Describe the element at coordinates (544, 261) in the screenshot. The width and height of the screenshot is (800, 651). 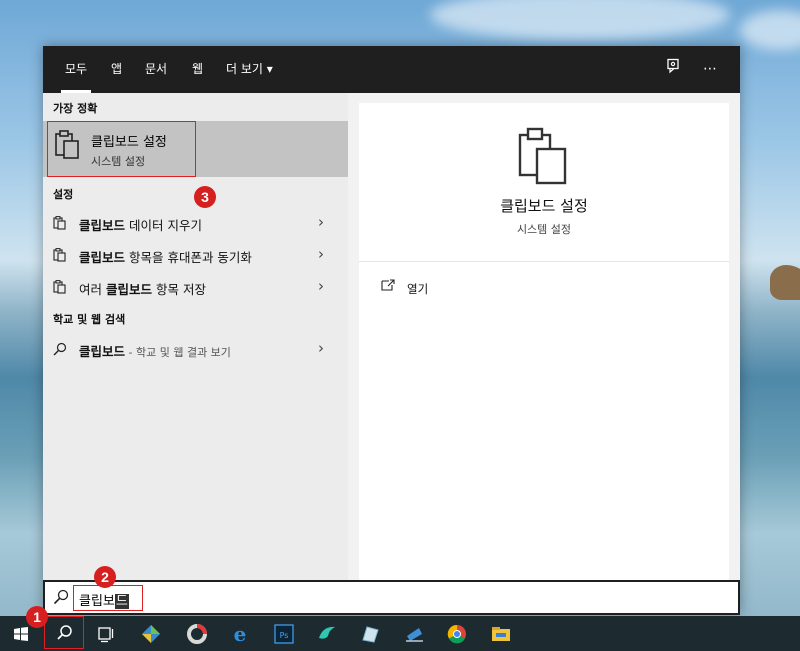
I see `divider` at that location.